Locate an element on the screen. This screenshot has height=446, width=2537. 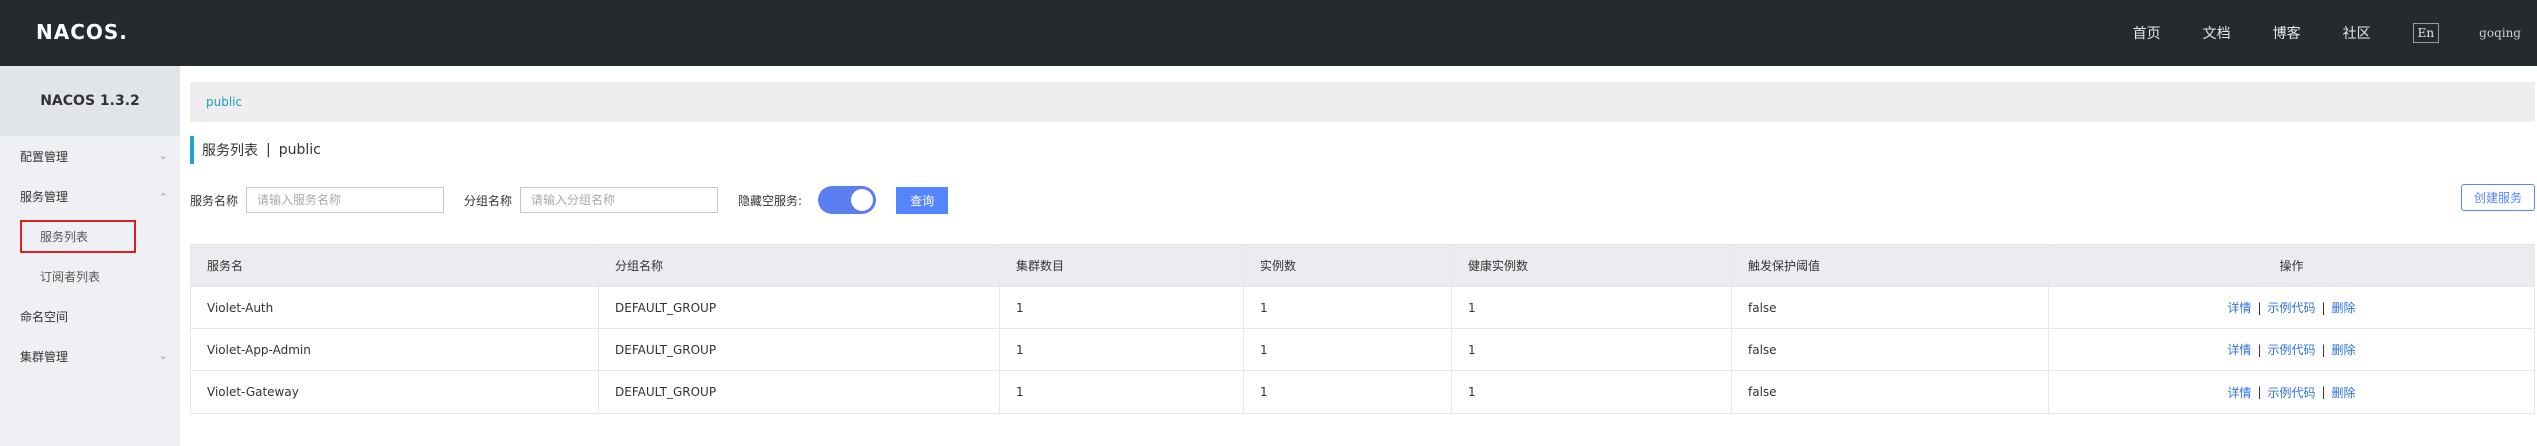
filter-bar: 服务名称 分组名称 隐藏空服务: 查询 is located at coordinates (569, 200).